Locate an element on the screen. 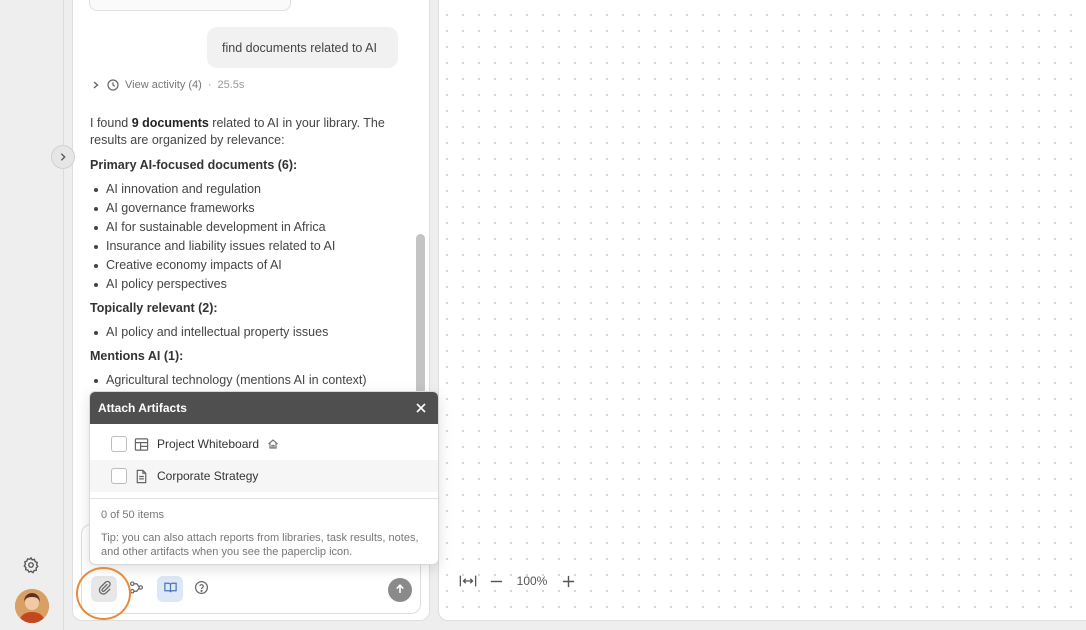 This screenshot has width=1086, height=630. activity-label: View activity (4) is located at coordinates (163, 85).